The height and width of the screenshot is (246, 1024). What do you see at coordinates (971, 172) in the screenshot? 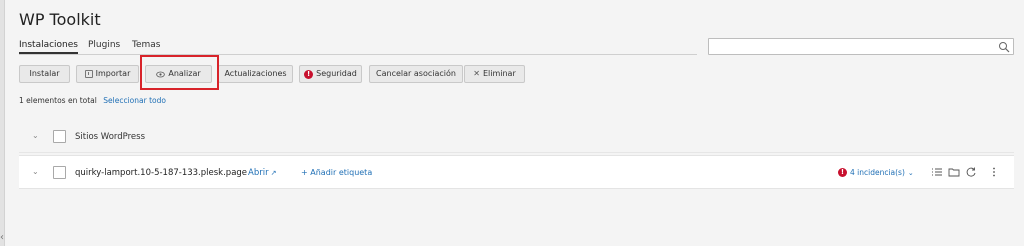
I see `refresh-icon` at bounding box center [971, 172].